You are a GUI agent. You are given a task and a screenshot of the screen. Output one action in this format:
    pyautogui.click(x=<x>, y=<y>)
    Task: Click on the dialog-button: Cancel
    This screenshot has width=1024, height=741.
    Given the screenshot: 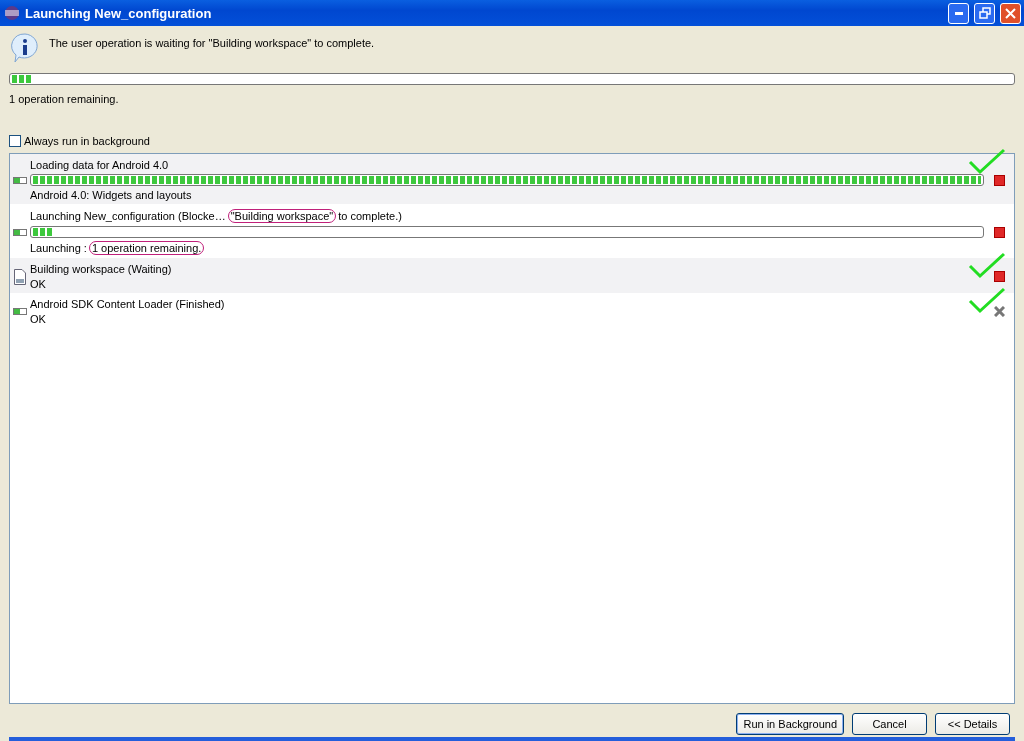 What is the action you would take?
    pyautogui.click(x=889, y=724)
    